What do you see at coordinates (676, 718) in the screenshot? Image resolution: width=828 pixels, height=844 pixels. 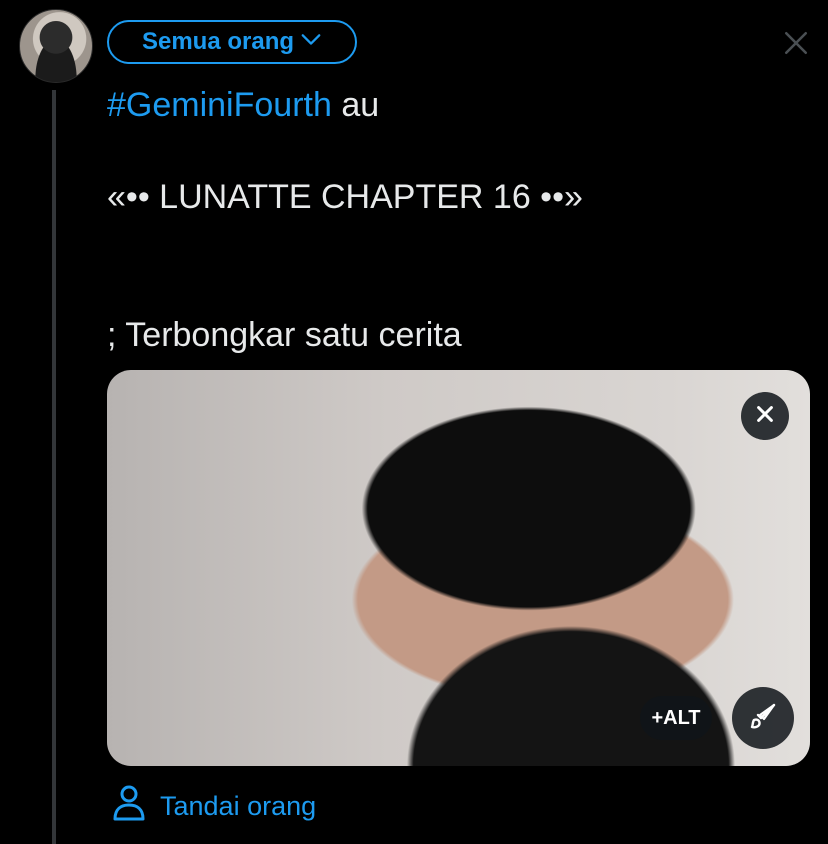 I see `alt-text-button: +ALT` at bounding box center [676, 718].